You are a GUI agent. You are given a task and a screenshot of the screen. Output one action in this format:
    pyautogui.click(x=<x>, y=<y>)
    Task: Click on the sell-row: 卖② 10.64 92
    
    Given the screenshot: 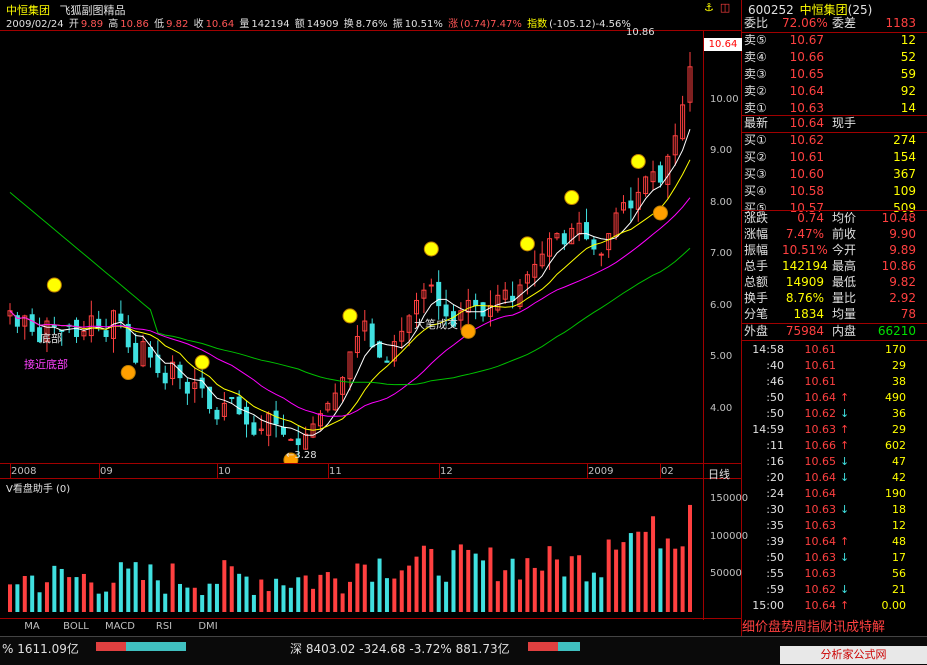 What is the action you would take?
    pyautogui.click(x=831, y=91)
    